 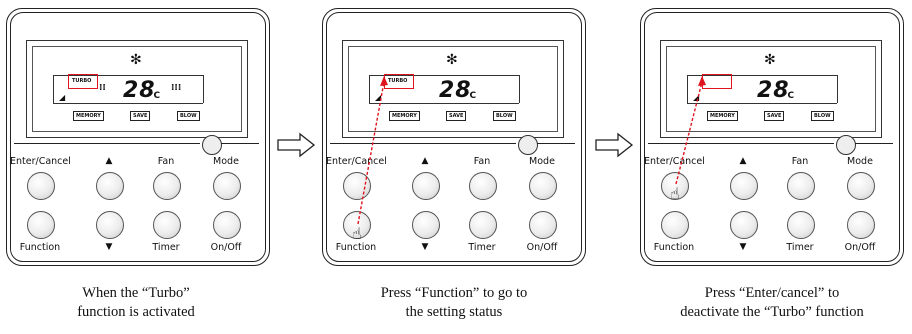 What do you see at coordinates (227, 225) in the screenshot?
I see `on-off-button` at bounding box center [227, 225].